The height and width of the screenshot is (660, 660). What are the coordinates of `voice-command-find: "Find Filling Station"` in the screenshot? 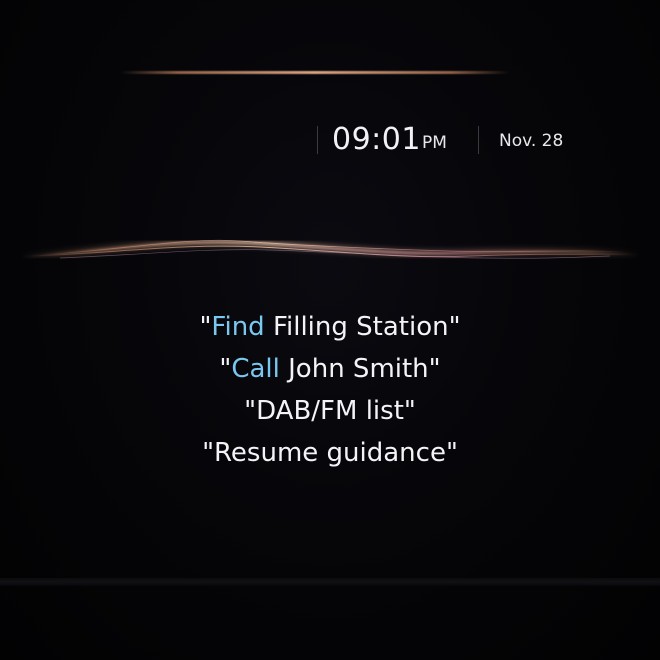 It's located at (330, 327).